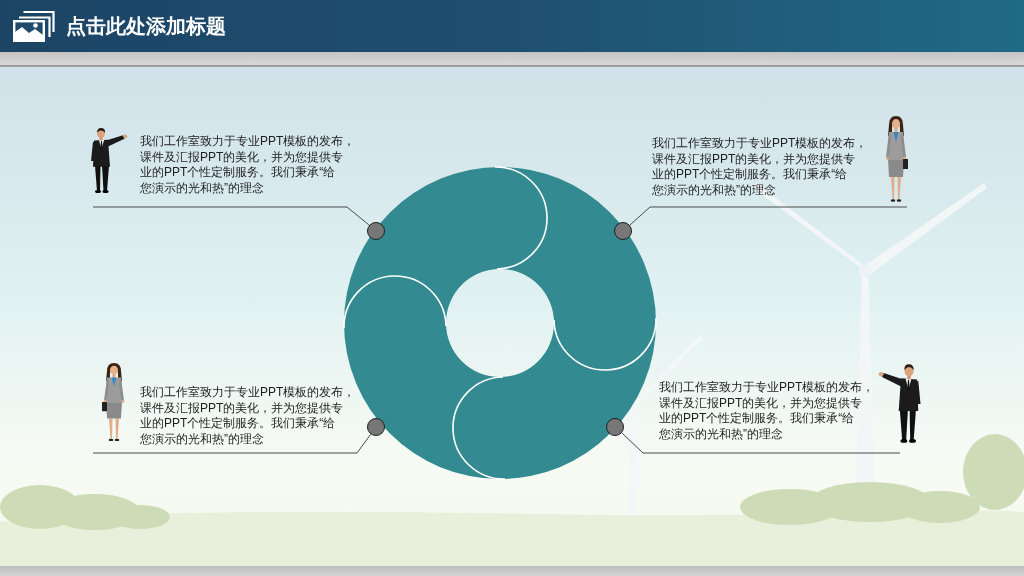  What do you see at coordinates (34, 26) in the screenshot?
I see `image-stack-icon` at bounding box center [34, 26].